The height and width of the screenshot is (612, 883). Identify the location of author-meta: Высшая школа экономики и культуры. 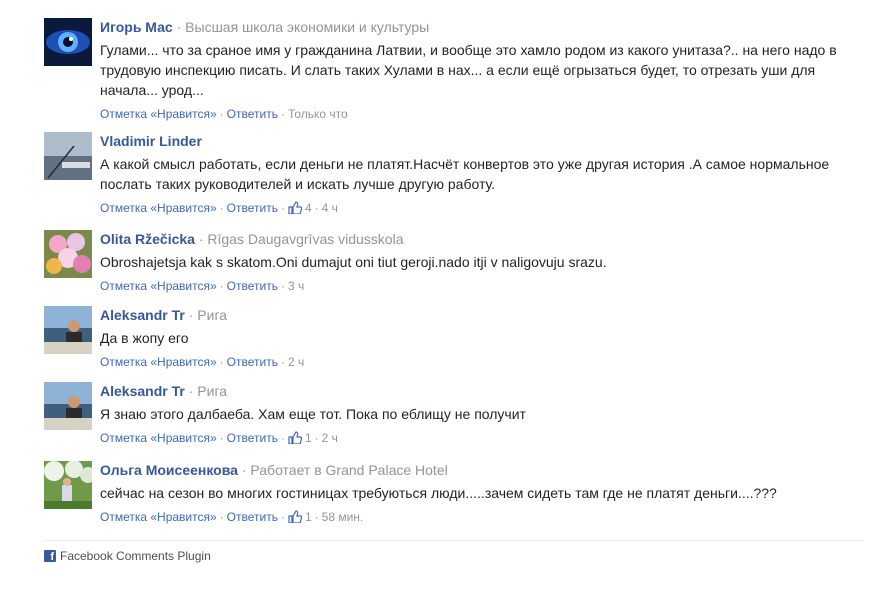
(307, 27).